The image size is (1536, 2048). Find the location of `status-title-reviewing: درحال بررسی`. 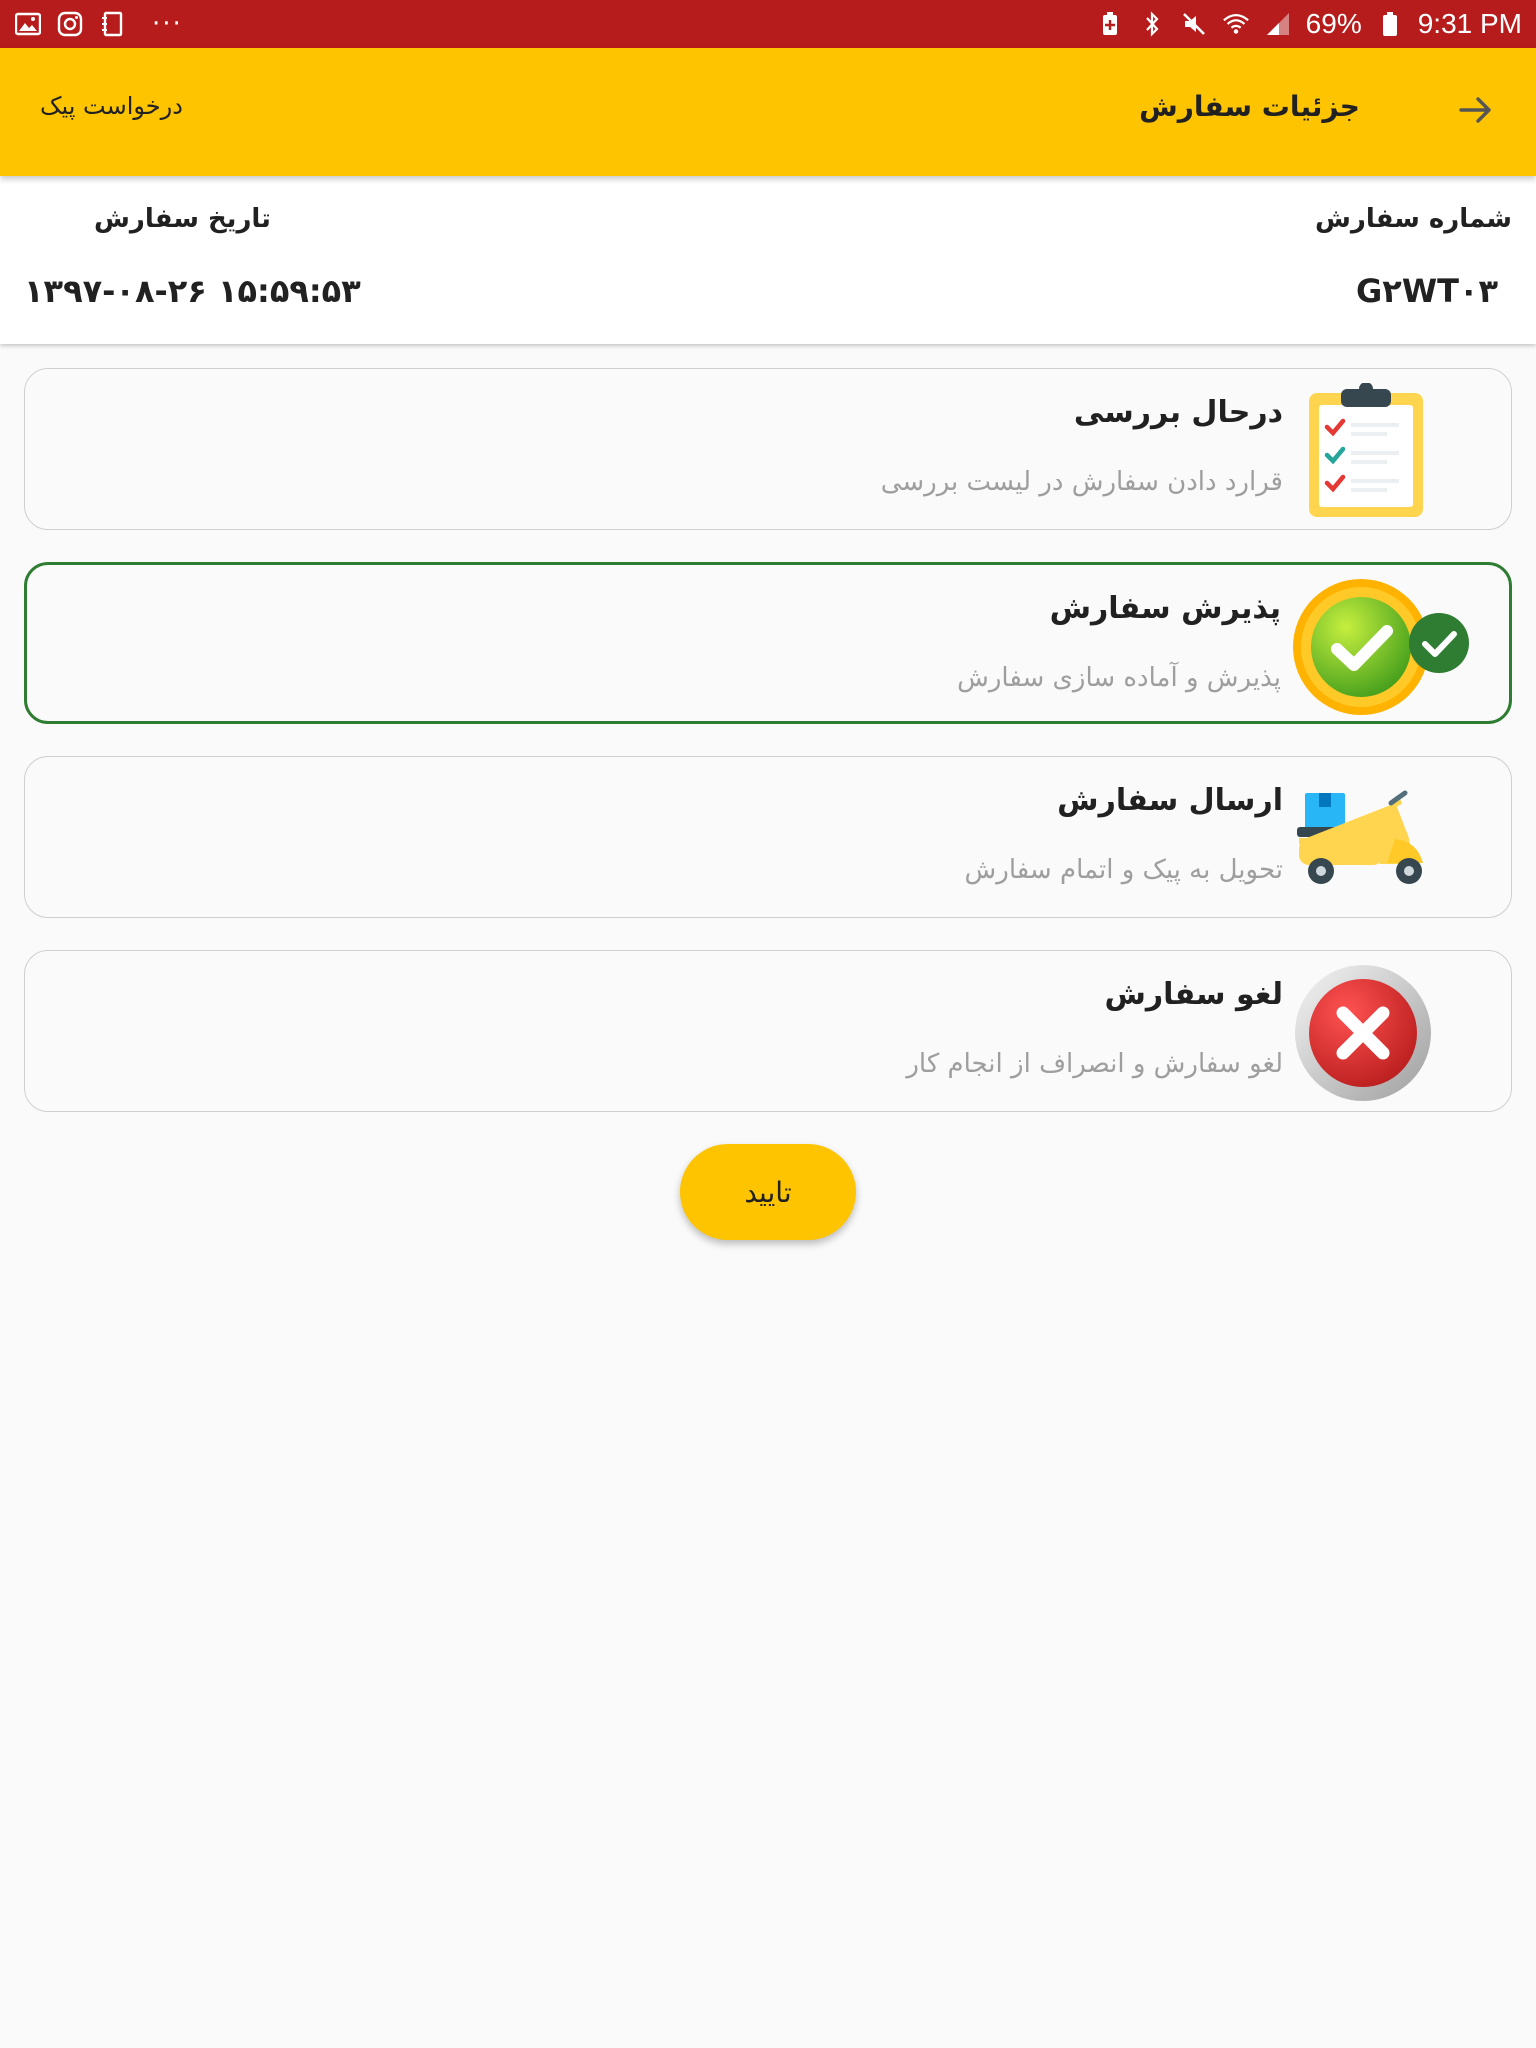

status-title-reviewing: درحال بررسی is located at coordinates (1178, 412).